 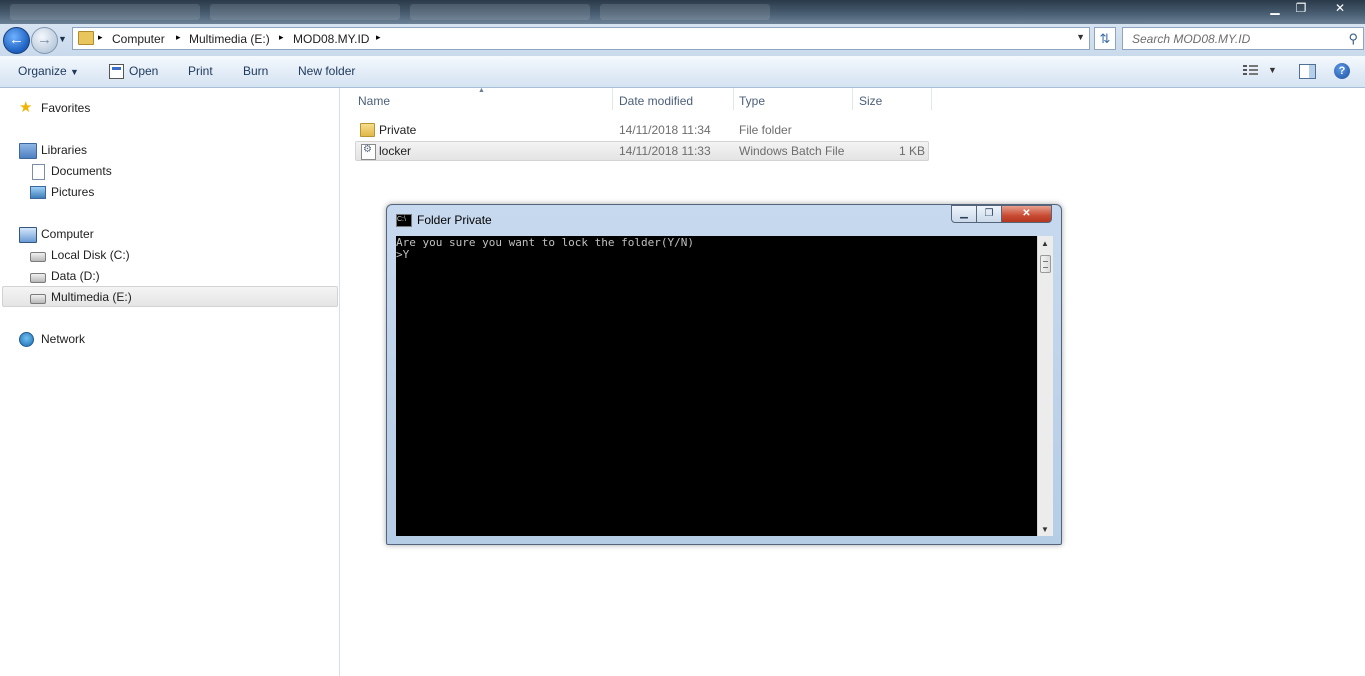 I want to click on nav-pictures-label: Pictures, so click(x=73, y=192).